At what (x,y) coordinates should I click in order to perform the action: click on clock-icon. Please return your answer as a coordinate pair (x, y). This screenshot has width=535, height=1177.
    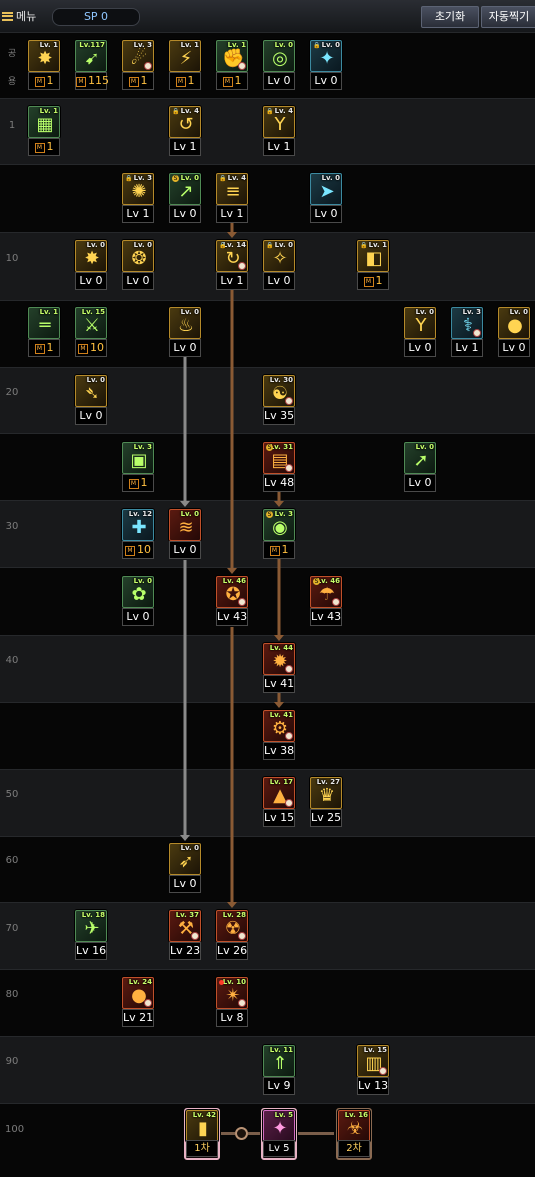
    Looking at the image, I should click on (241, 1133).